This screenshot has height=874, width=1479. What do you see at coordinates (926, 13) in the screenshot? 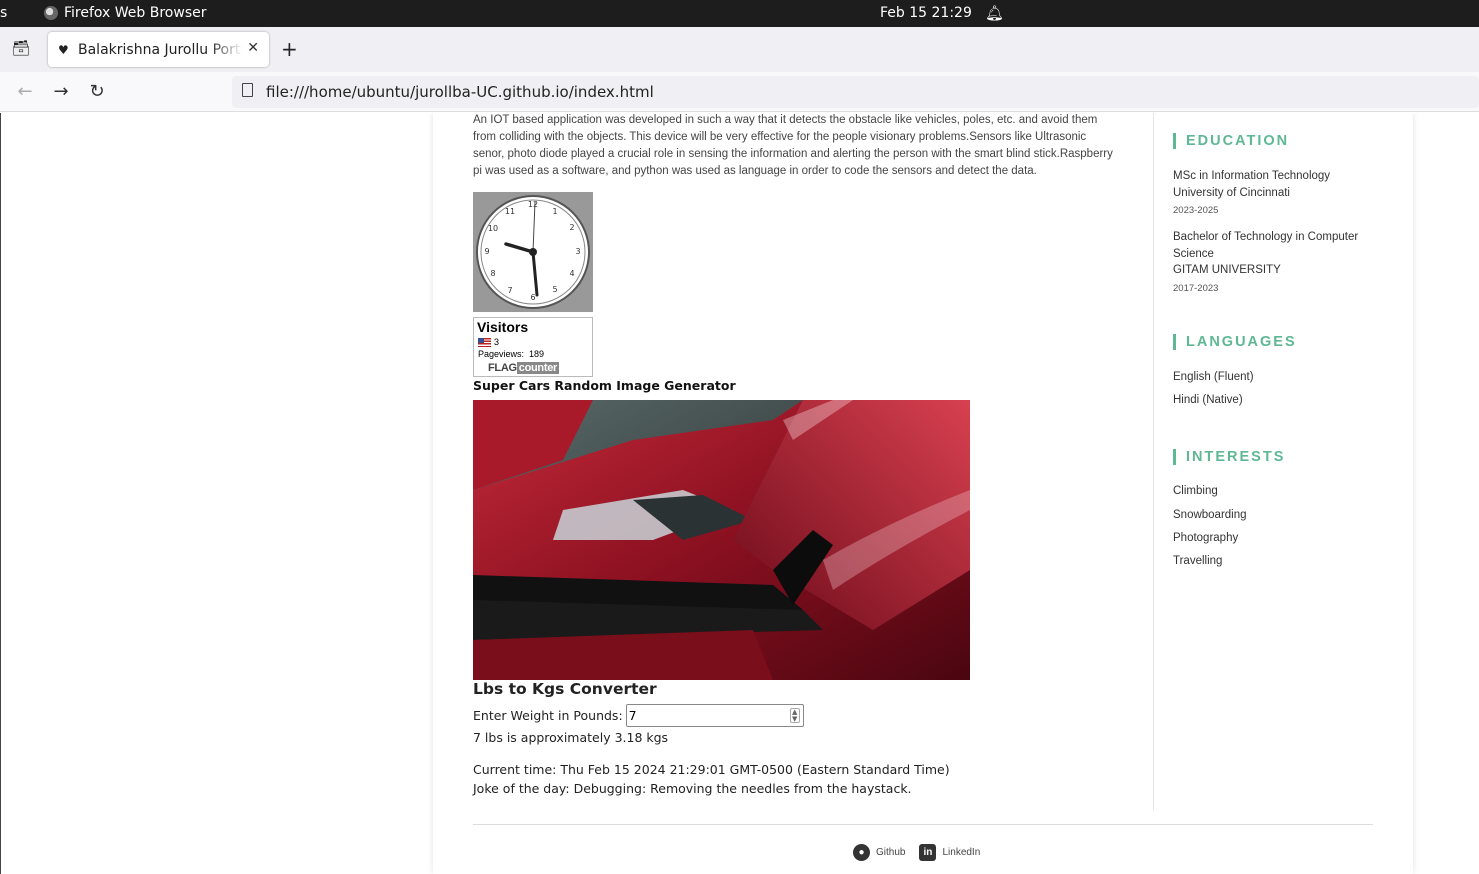
I see `system-clock: Feb 15 21:29` at bounding box center [926, 13].